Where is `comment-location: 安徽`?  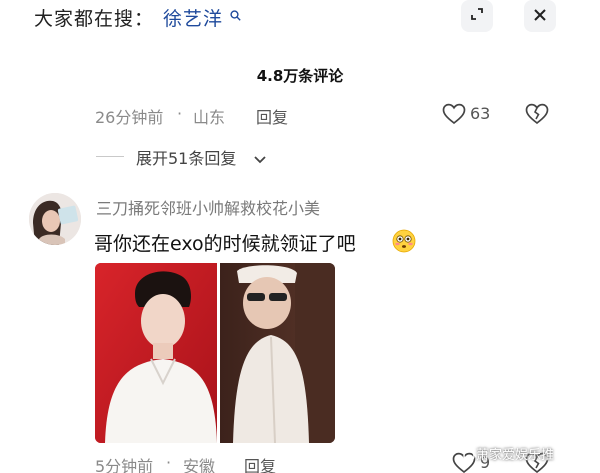 comment-location: 安徽 is located at coordinates (199, 465).